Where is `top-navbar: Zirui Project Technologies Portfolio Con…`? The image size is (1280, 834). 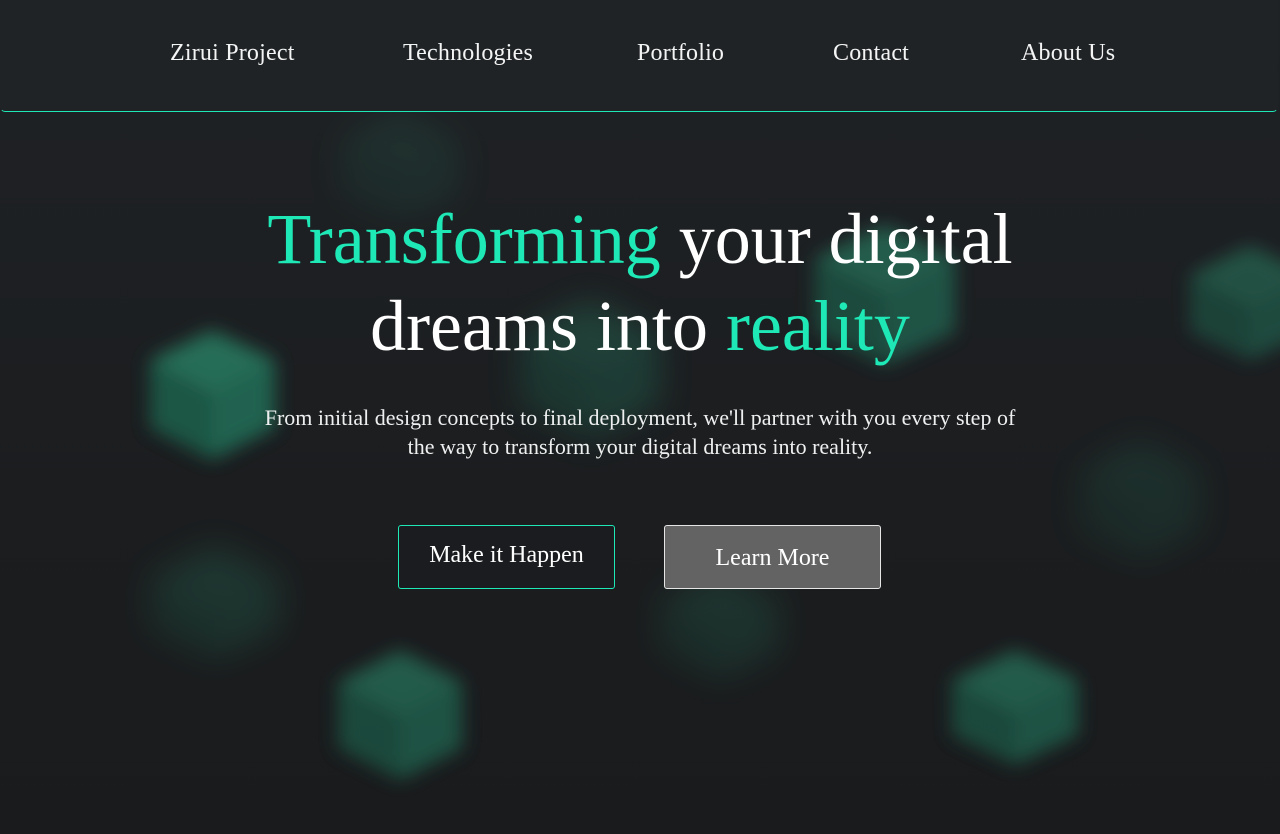
top-navbar: Zirui Project Technologies Portfolio Con… is located at coordinates (639, 56).